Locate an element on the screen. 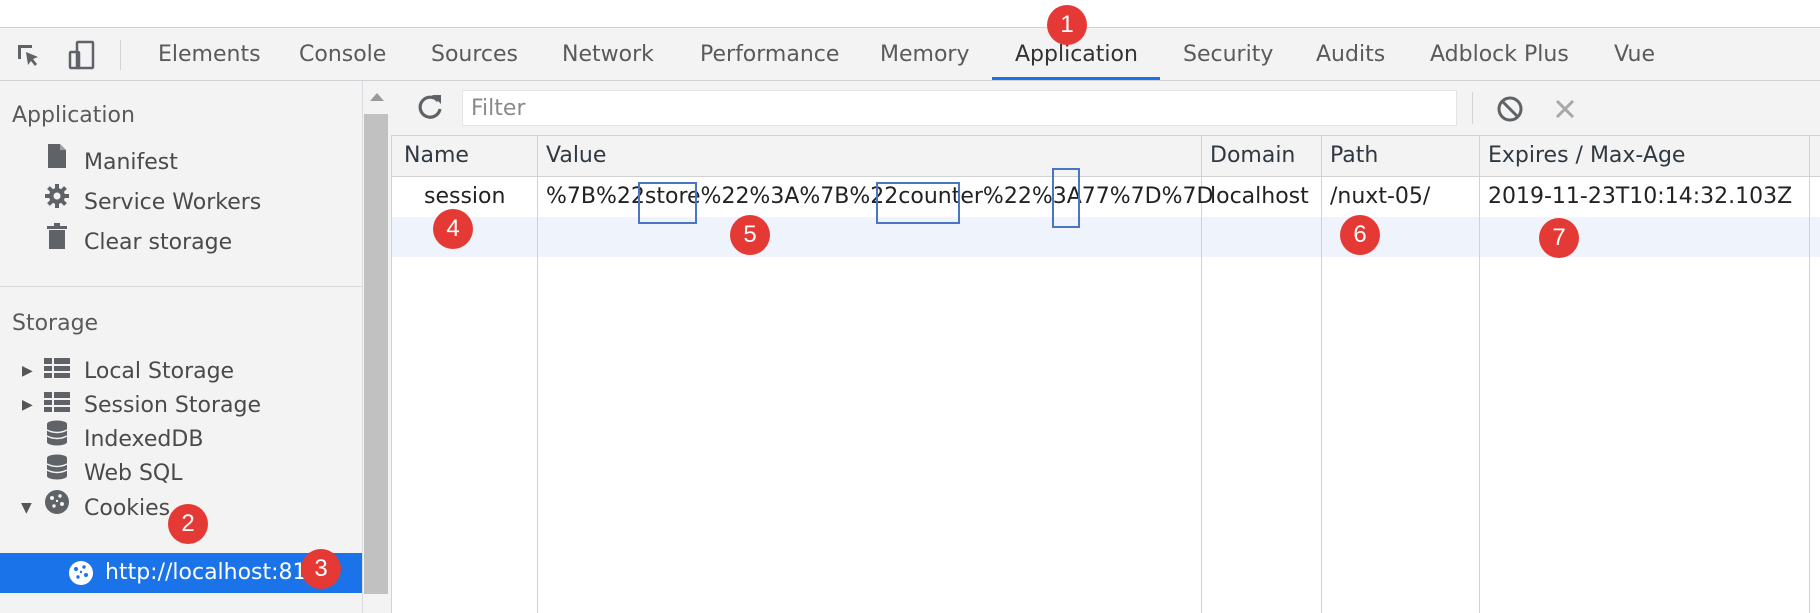 Image resolution: width=1820 pixels, height=613 pixels. sidebar-item-label: Cookies is located at coordinates (127, 508).